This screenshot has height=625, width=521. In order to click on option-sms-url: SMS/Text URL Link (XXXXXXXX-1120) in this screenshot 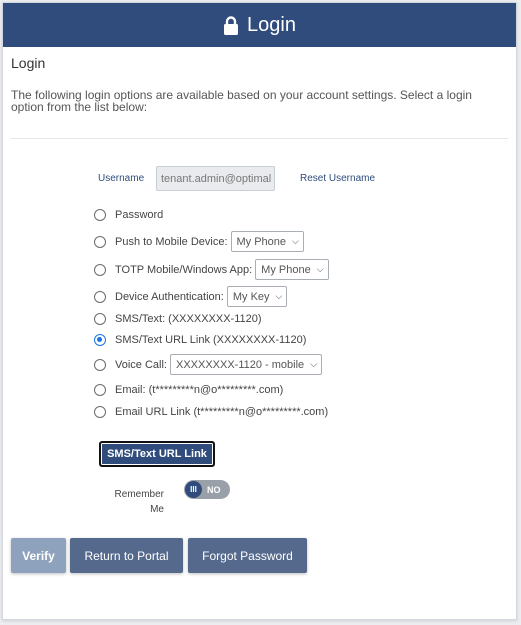, I will do `click(200, 340)`.